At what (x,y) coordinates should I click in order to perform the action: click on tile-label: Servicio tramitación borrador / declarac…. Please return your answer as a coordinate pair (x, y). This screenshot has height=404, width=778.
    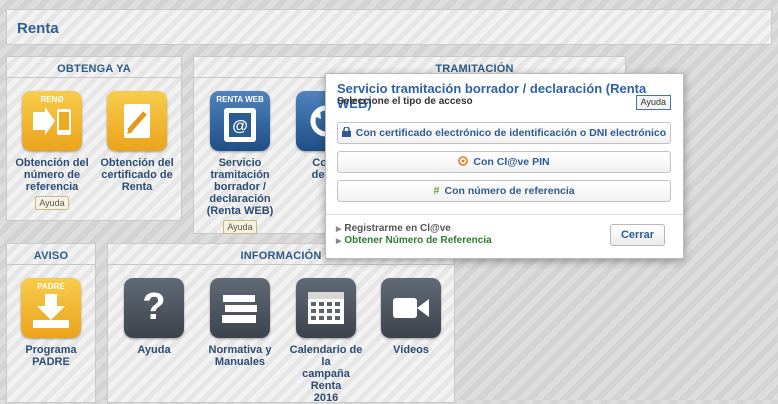
    Looking at the image, I should click on (240, 187).